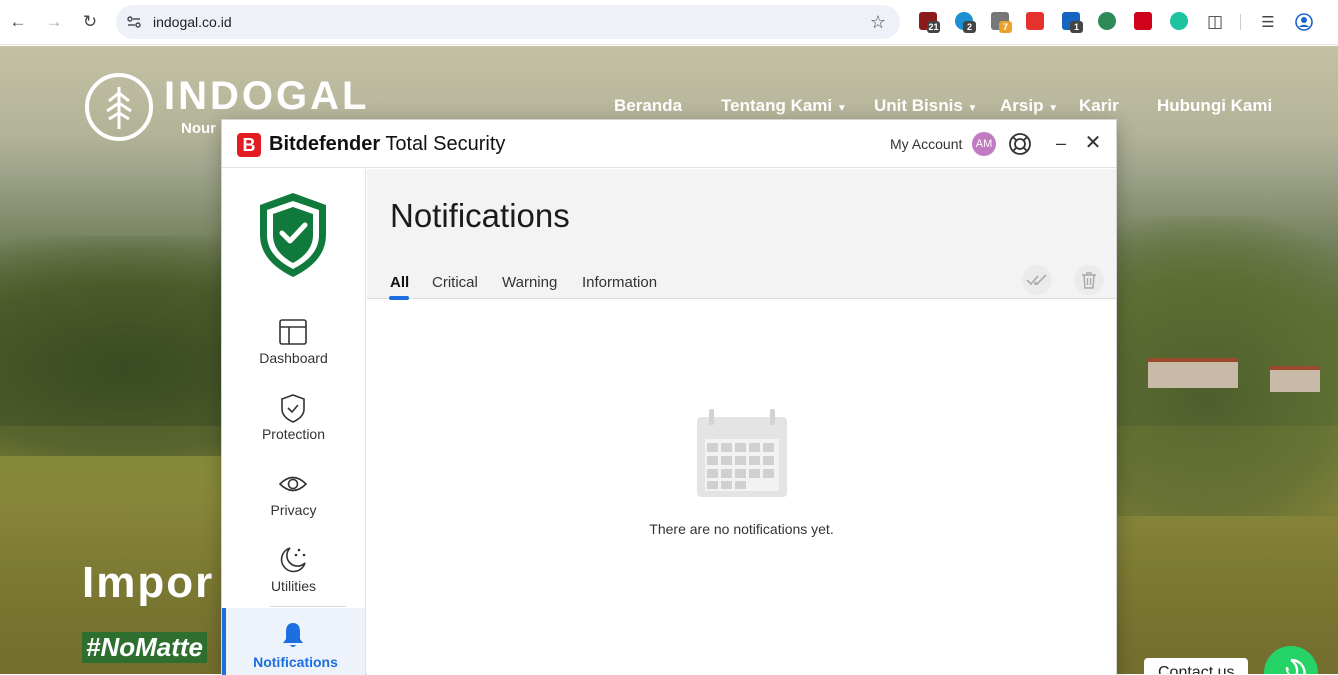 The image size is (1338, 675). Describe the element at coordinates (1093, 144) in the screenshot. I see `close-icon: ✕` at that location.